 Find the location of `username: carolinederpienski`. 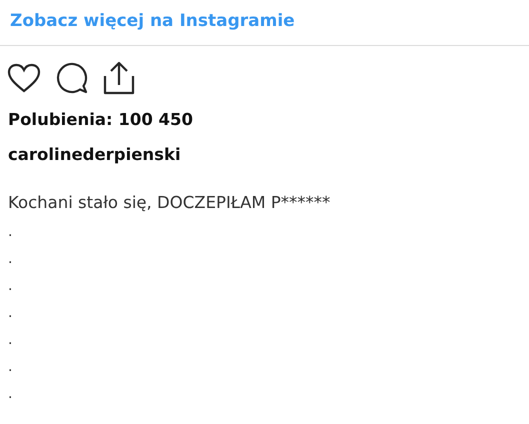

username: carolinederpienski is located at coordinates (94, 155).